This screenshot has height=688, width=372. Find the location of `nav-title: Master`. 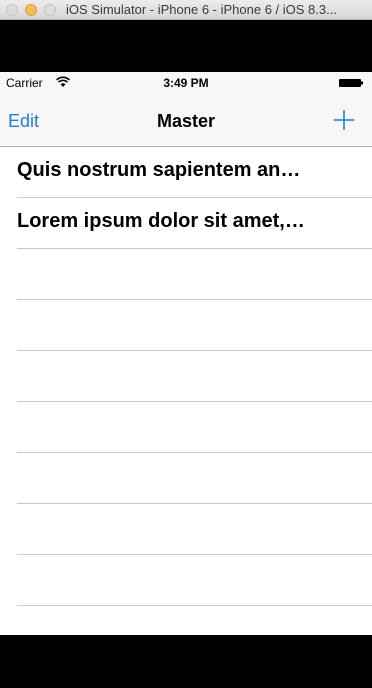

nav-title: Master is located at coordinates (186, 121).